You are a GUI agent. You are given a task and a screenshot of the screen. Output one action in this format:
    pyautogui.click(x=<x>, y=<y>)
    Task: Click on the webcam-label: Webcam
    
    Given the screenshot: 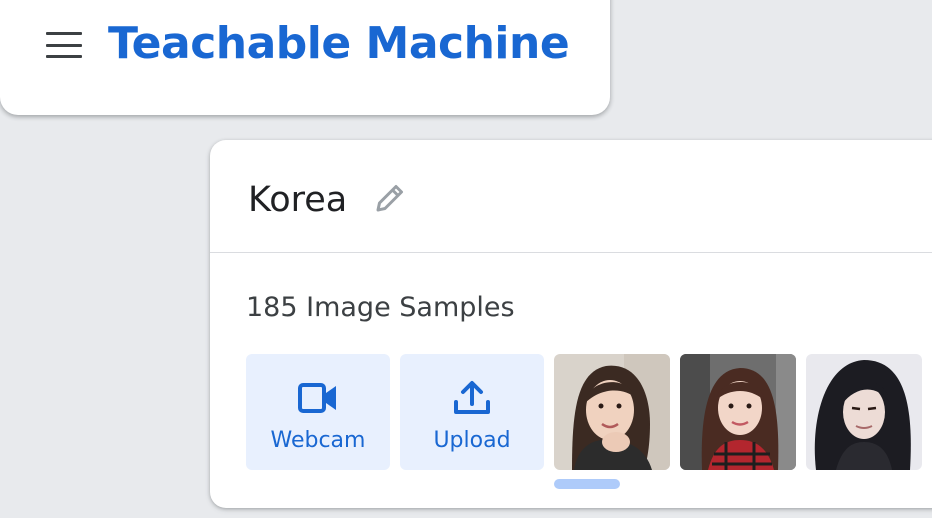 What is the action you would take?
    pyautogui.click(x=318, y=440)
    